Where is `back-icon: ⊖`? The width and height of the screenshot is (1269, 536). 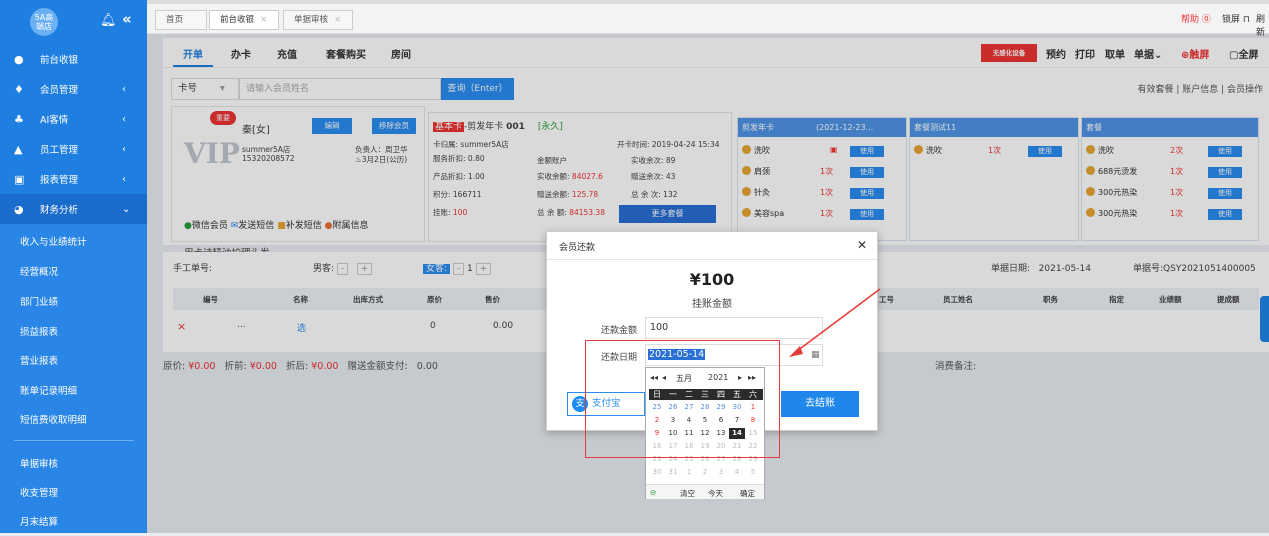 back-icon: ⊖ is located at coordinates (653, 492).